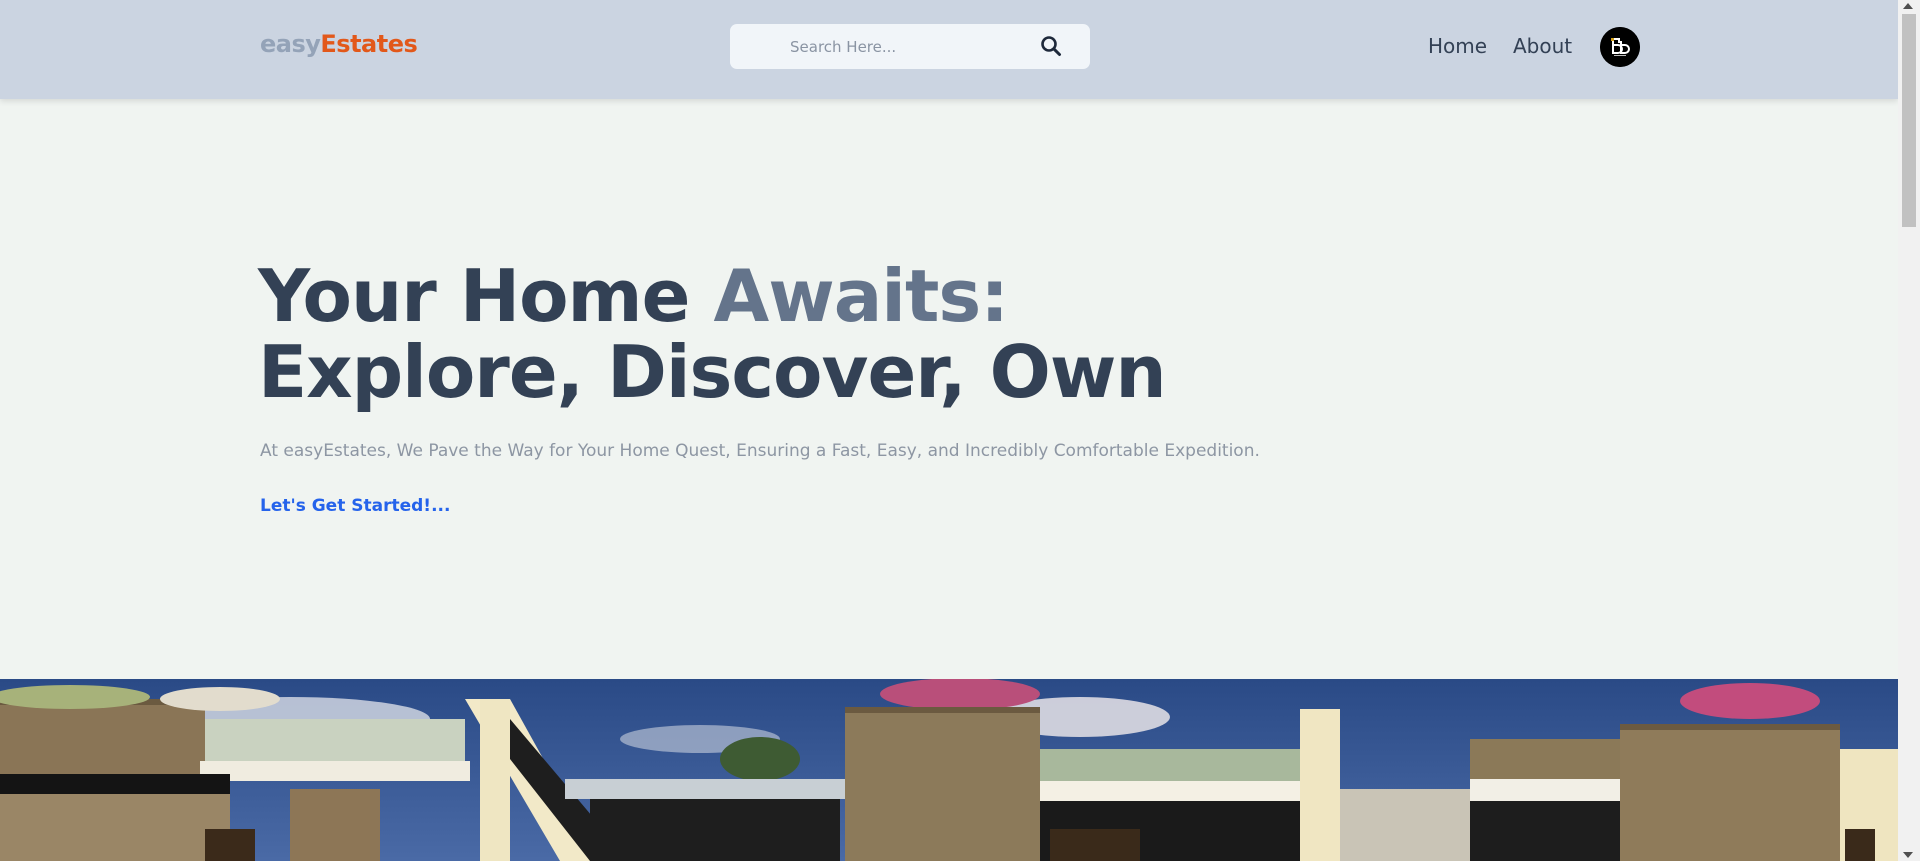 The image size is (1920, 861). I want to click on user-avatar-icon, so click(1620, 47).